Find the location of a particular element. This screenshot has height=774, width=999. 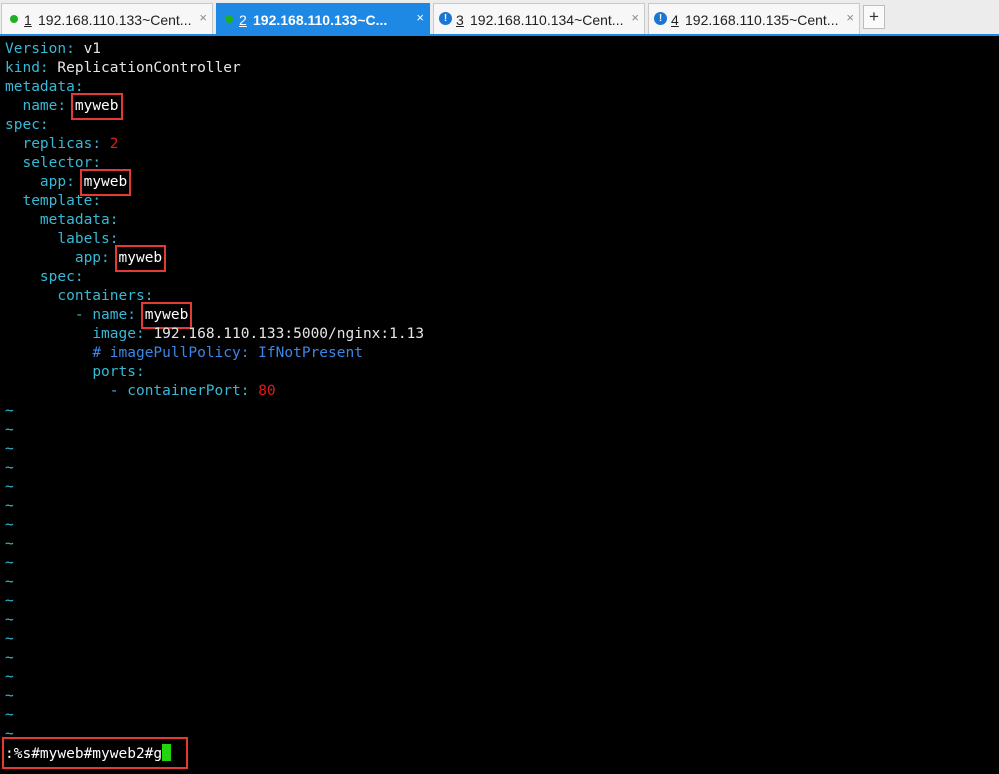

yaml-line: kind: ReplicationController is located at coordinates (123, 68).